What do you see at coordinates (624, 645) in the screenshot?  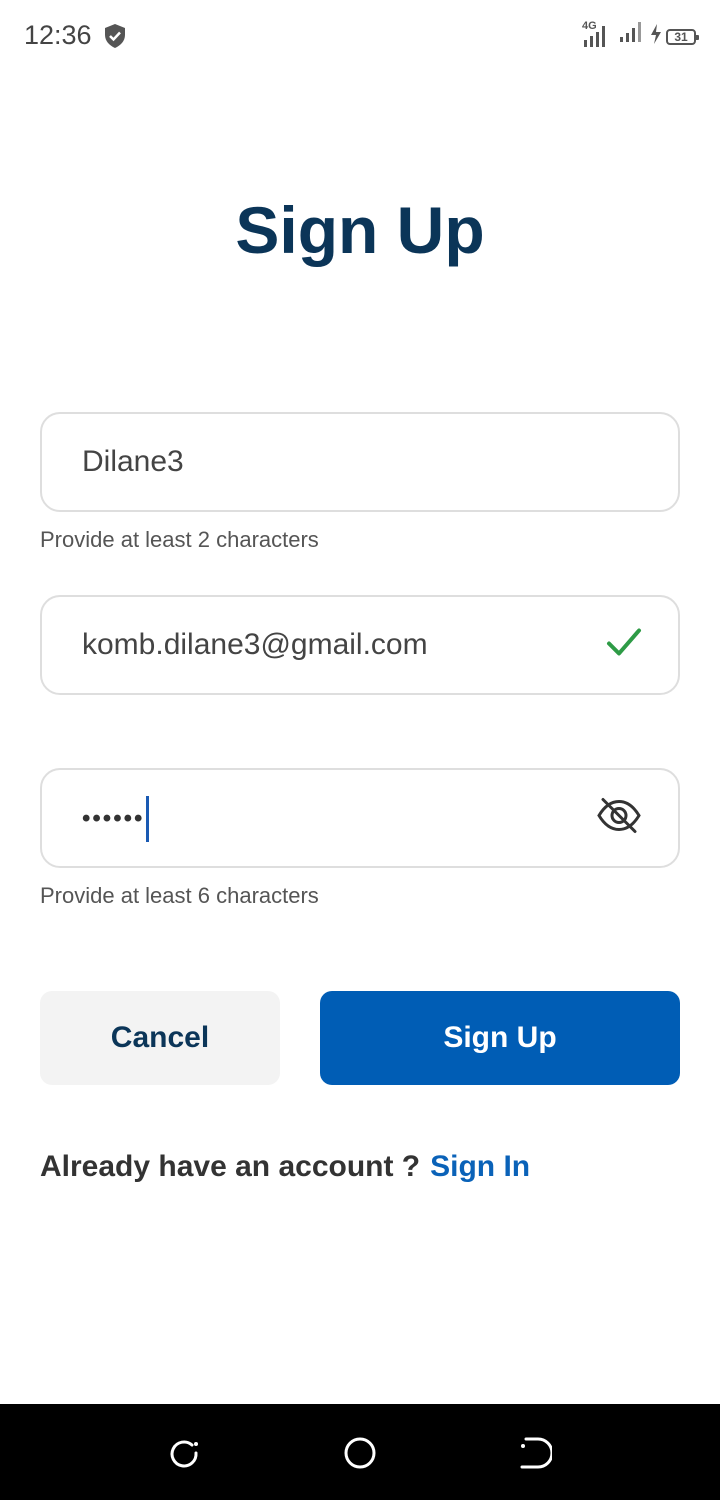 I see `check-icon` at bounding box center [624, 645].